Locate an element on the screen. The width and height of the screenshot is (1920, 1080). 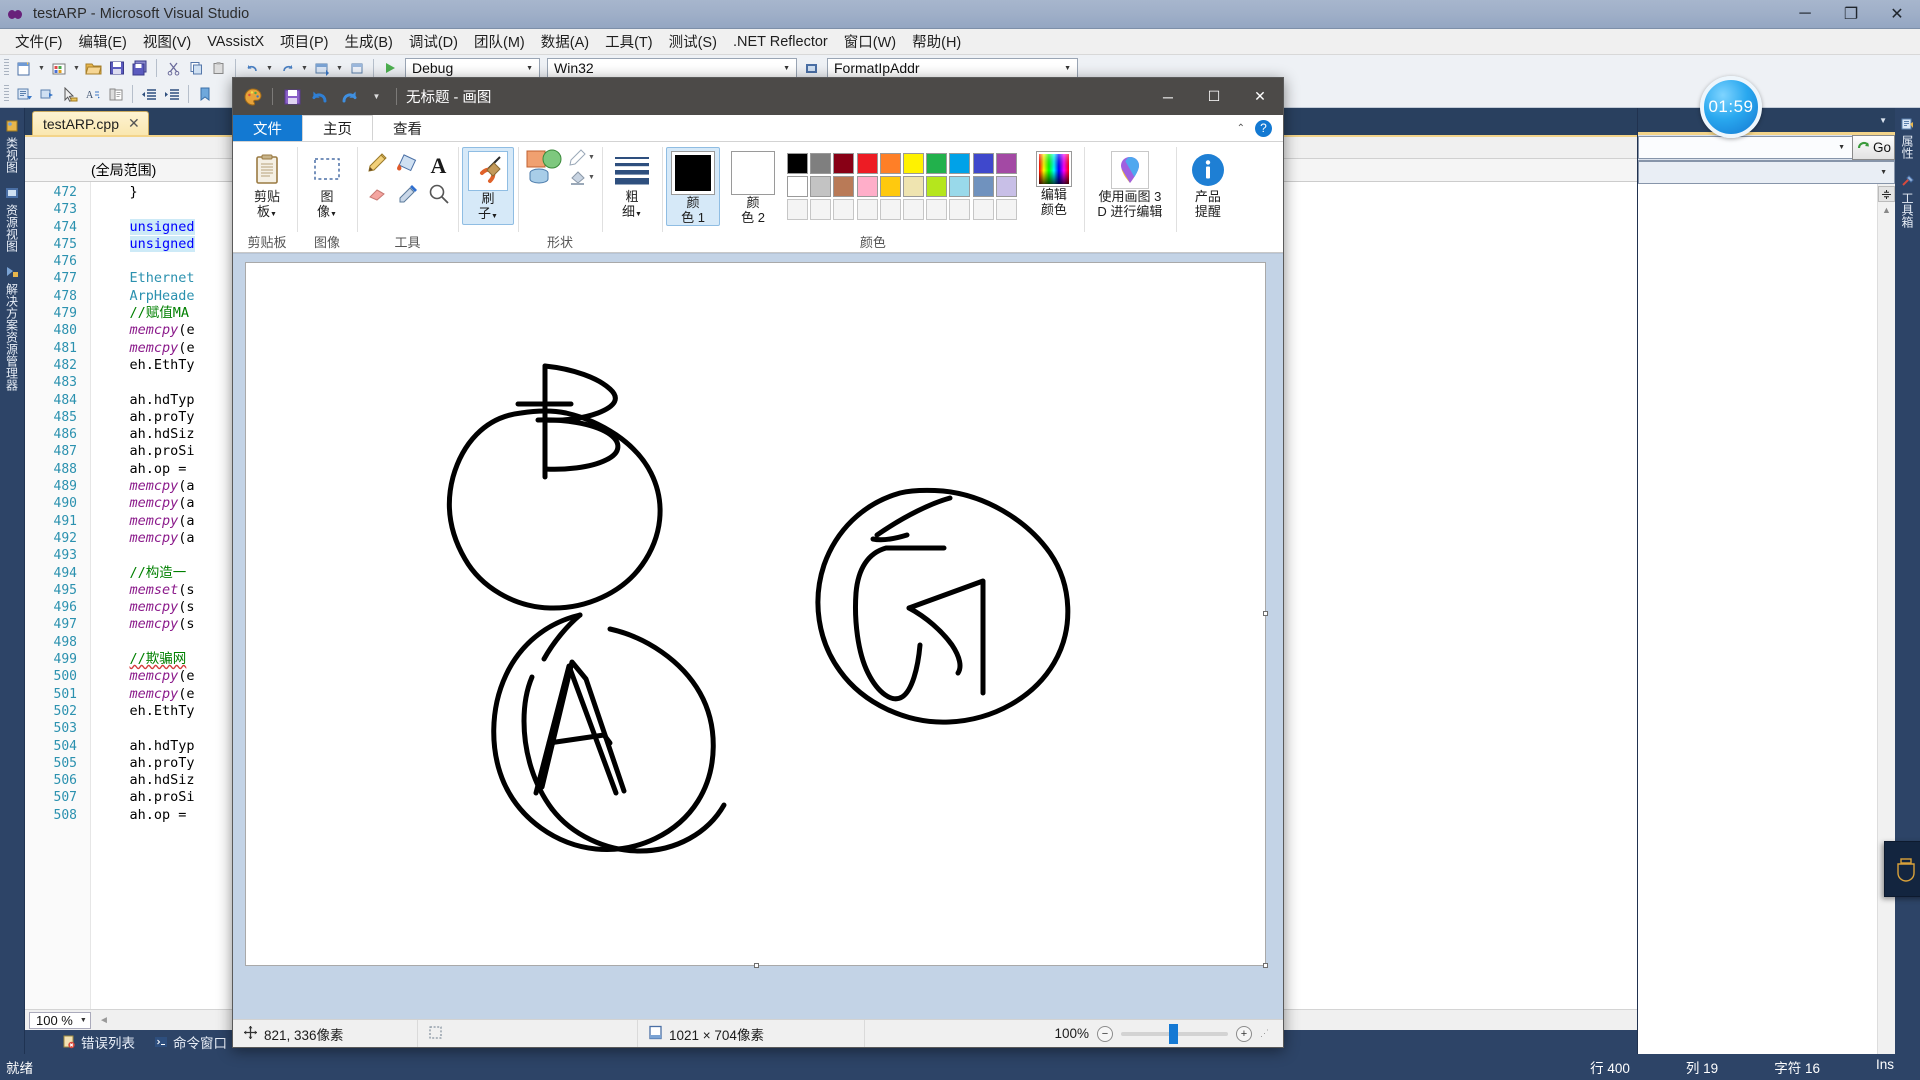
sidebar-item-resource-view: 资源视图 is located at coordinates (12, 218).